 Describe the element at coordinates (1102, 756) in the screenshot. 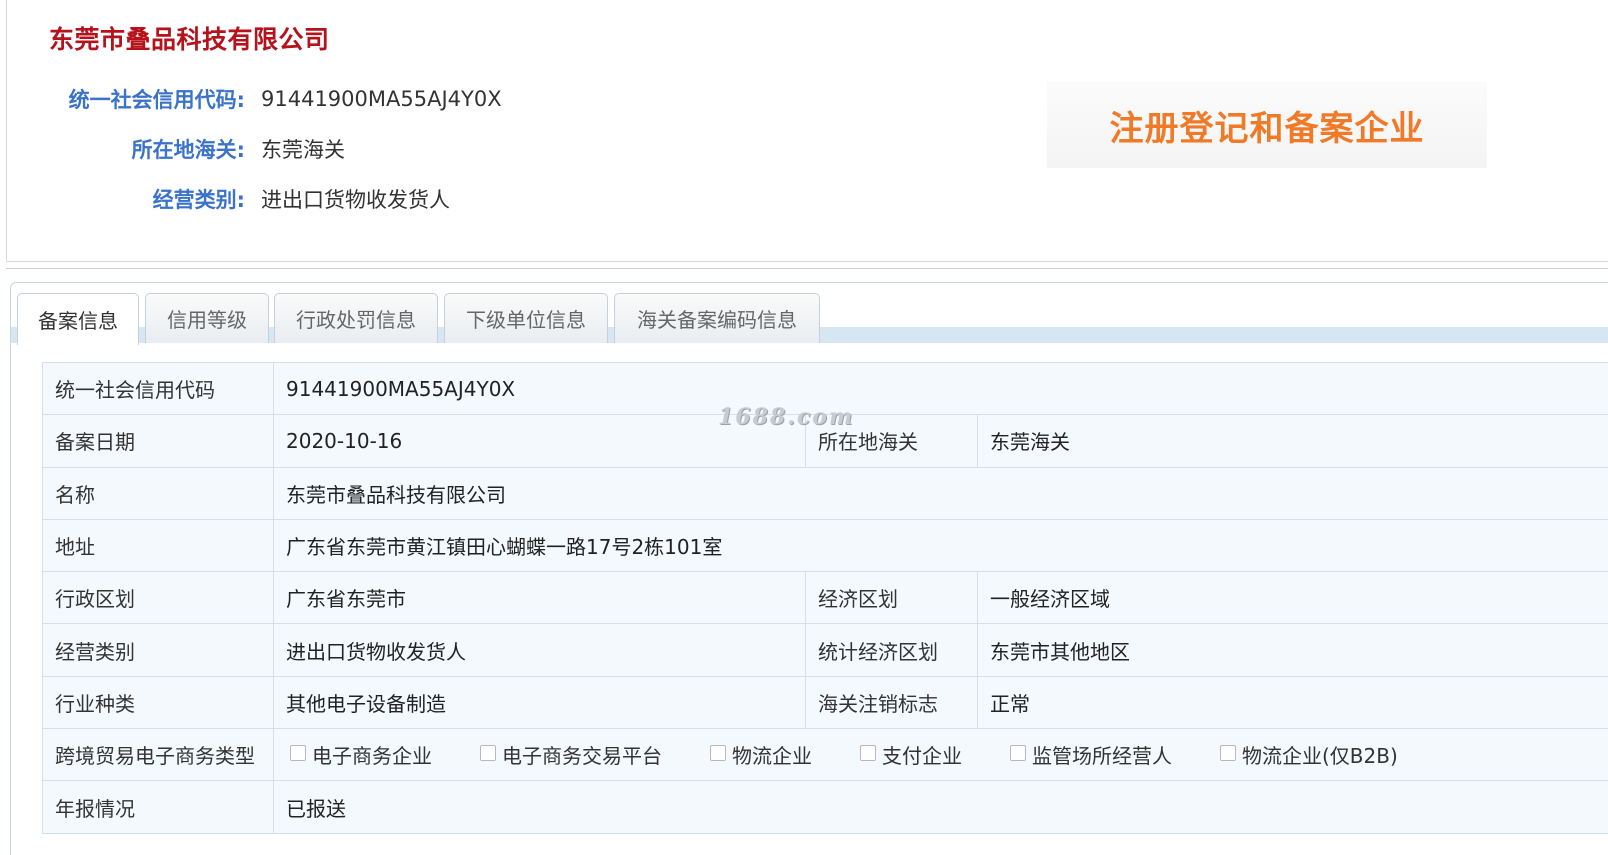

I see `checkbox-label: 监管场所经营人` at that location.